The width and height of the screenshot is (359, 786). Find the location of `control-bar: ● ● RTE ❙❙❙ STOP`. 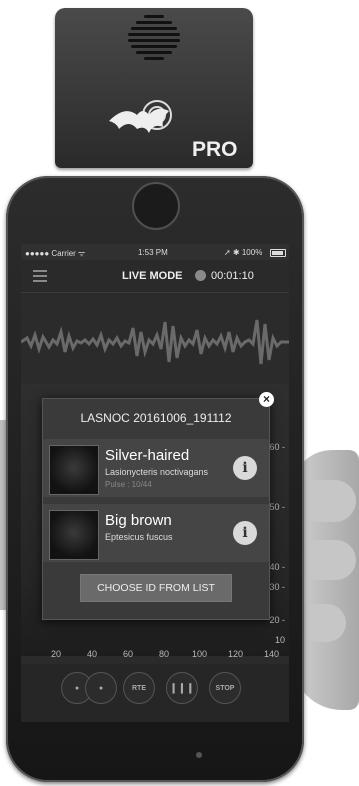

control-bar: ● ● RTE ❙❙❙ STOP is located at coordinates (155, 693).